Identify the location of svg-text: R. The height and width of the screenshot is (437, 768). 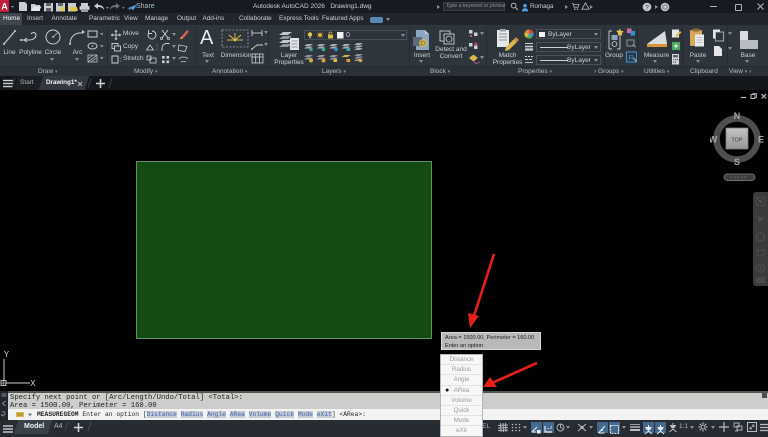
(632, 57).